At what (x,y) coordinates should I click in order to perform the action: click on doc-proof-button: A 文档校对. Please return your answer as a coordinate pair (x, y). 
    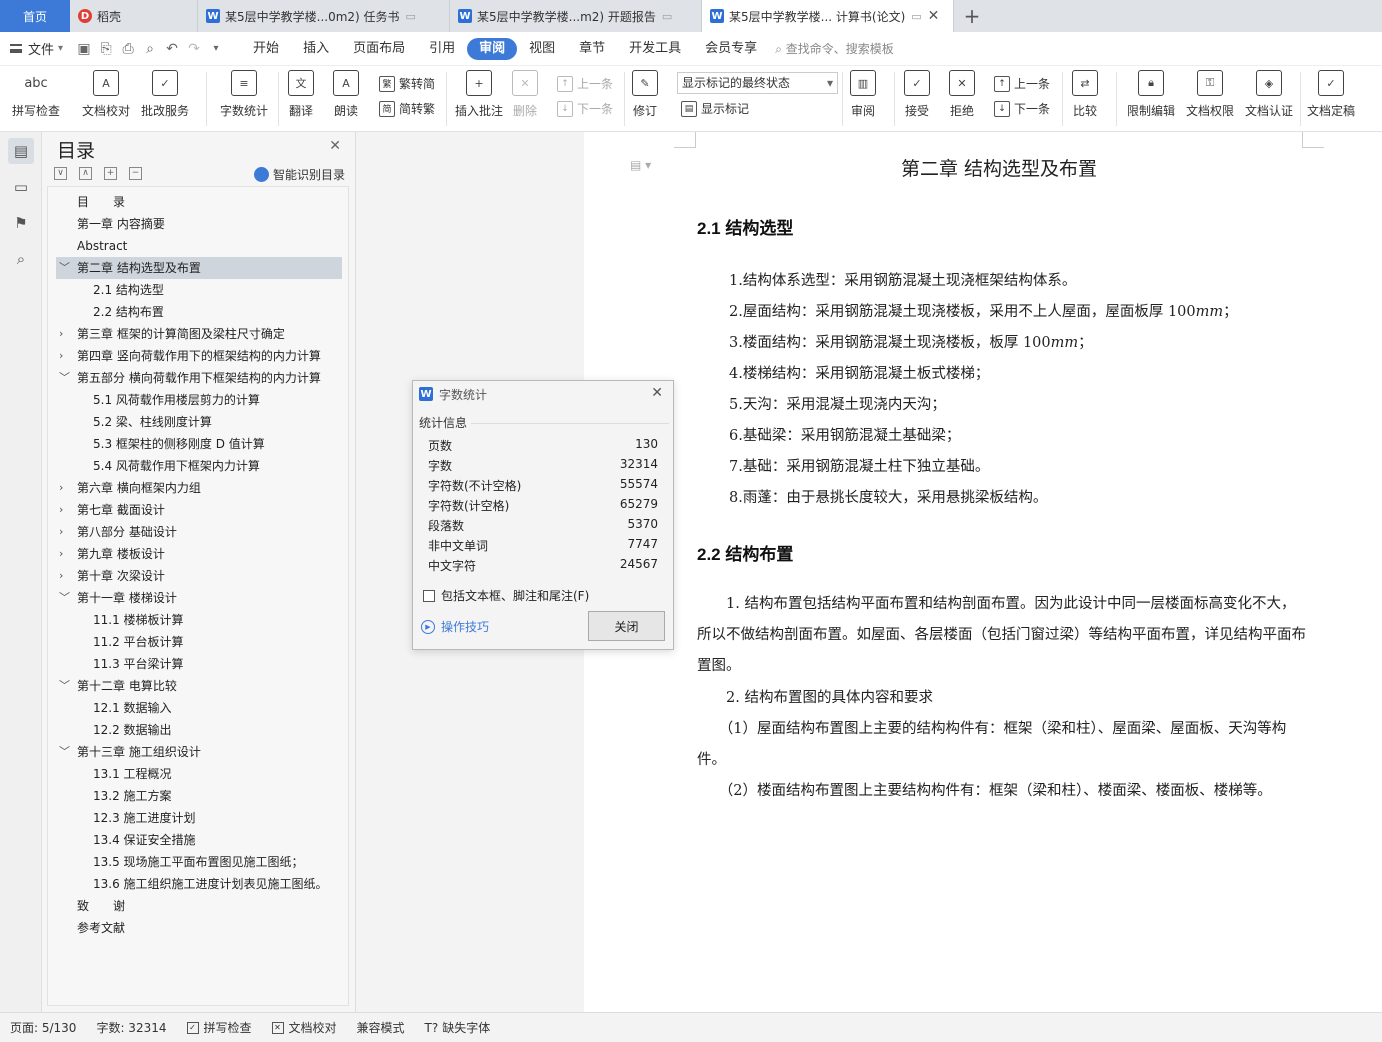
    Looking at the image, I should click on (106, 94).